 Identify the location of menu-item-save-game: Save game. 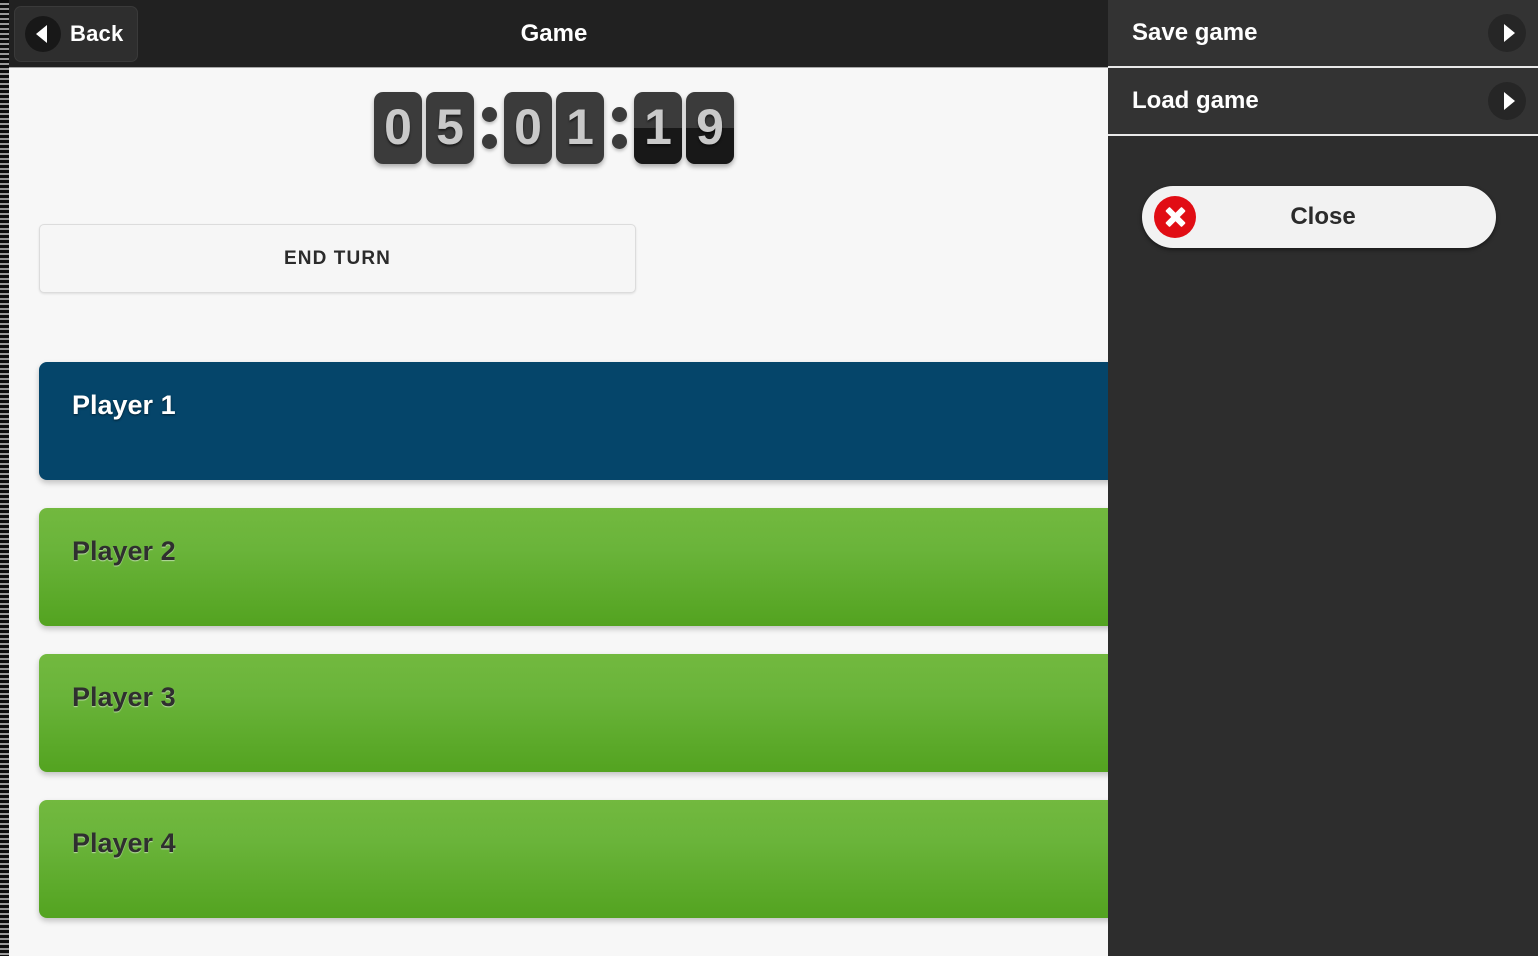
(1323, 34).